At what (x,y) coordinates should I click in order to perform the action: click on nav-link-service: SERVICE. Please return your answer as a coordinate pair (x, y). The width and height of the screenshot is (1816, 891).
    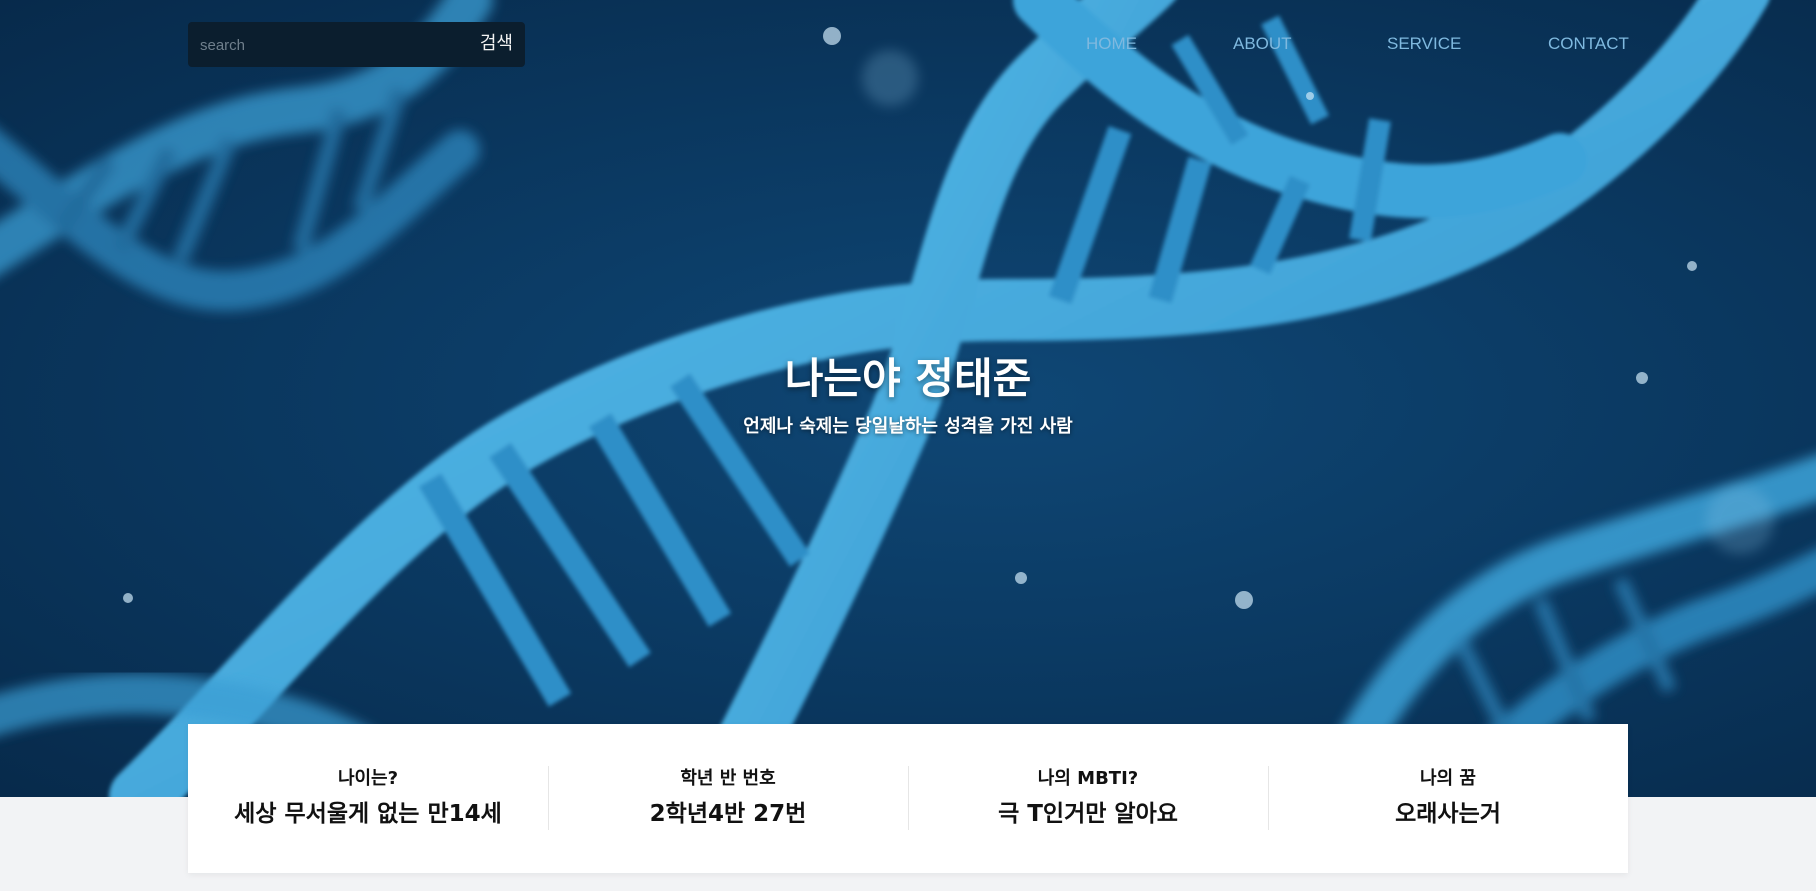
    Looking at the image, I should click on (1424, 44).